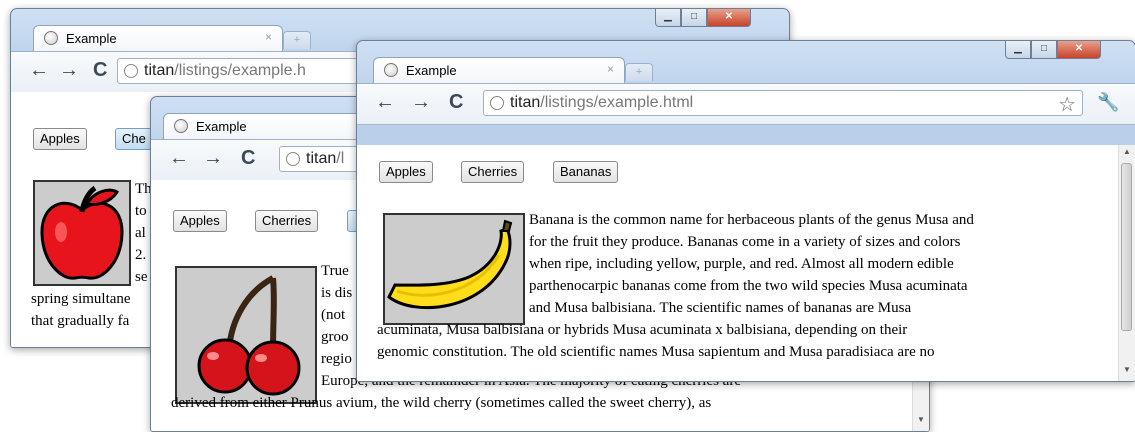  I want to click on banana-image, so click(454, 269).